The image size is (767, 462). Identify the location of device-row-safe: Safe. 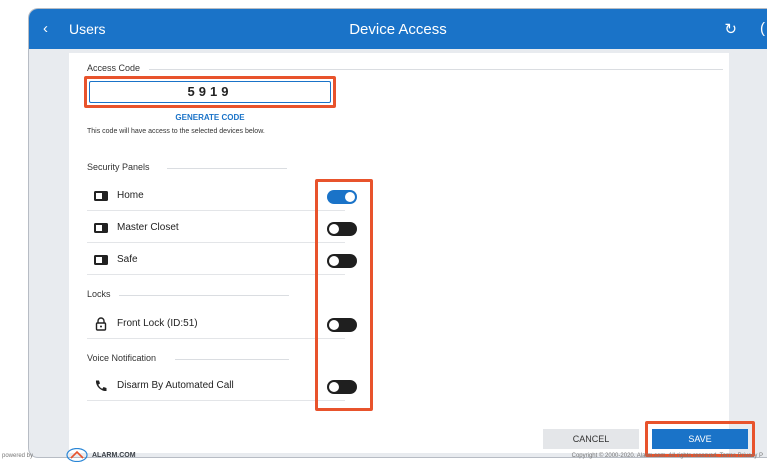
(222, 260).